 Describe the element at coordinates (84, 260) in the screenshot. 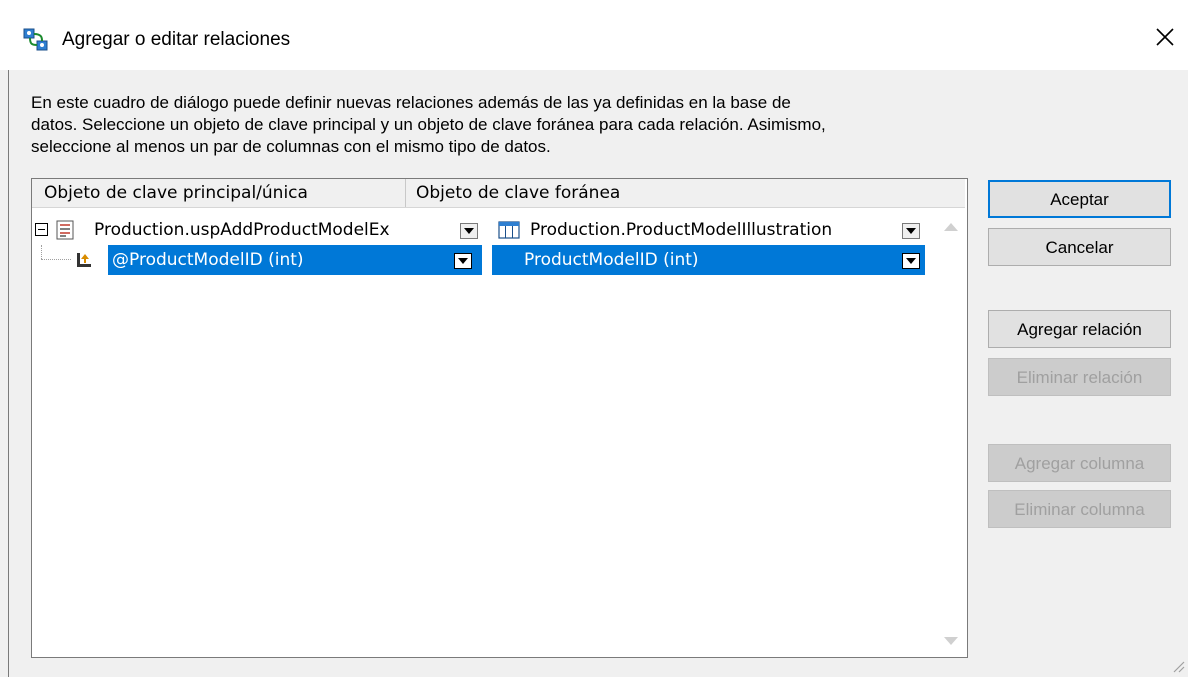

I see `parameter-icon` at that location.